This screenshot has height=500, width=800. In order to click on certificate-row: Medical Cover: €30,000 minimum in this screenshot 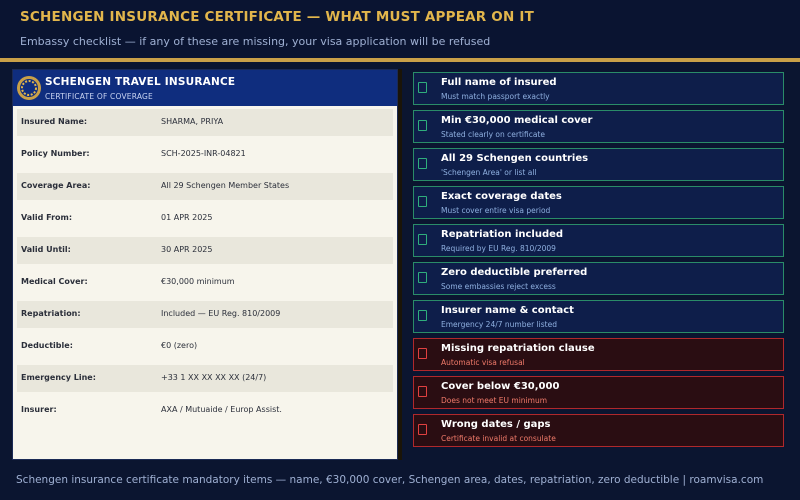, I will do `click(205, 282)`.